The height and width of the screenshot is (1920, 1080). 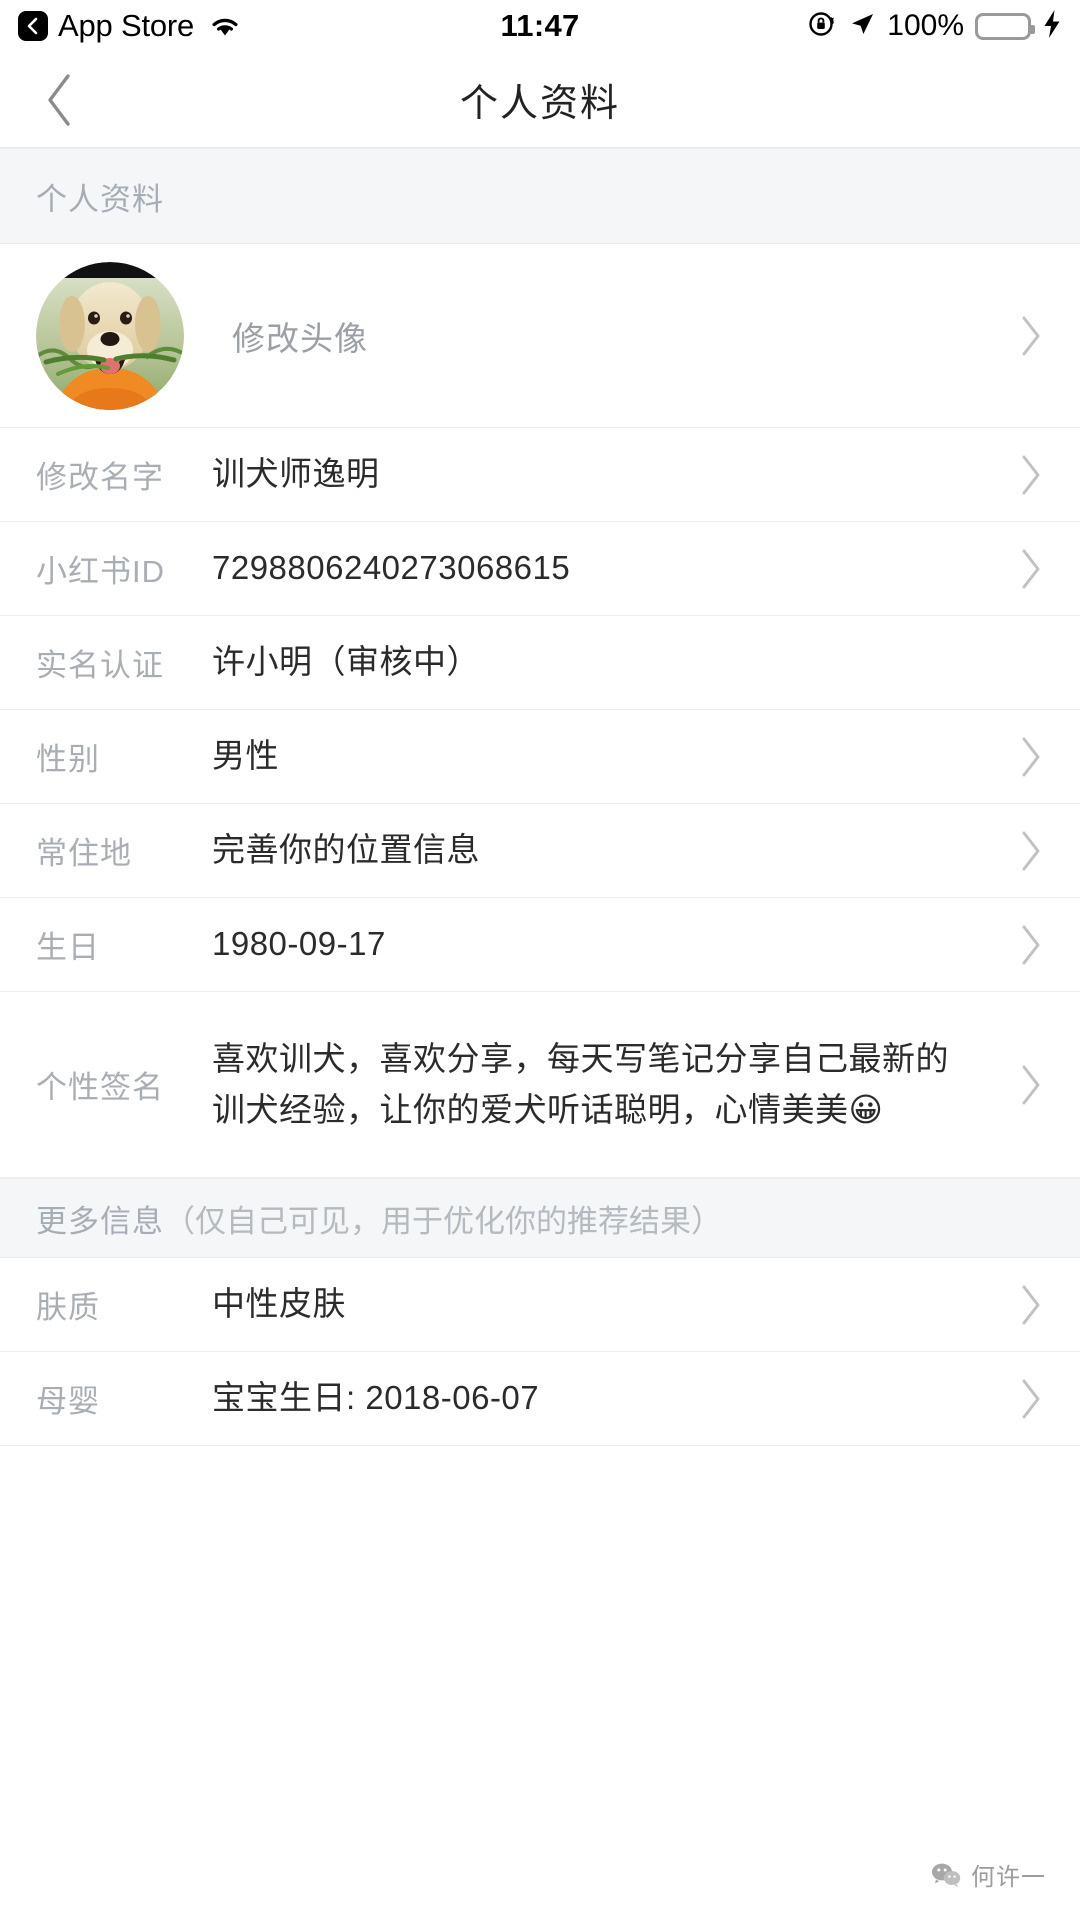 What do you see at coordinates (279, 1304) in the screenshot?
I see `row-skin-type-value: 中性皮肤` at bounding box center [279, 1304].